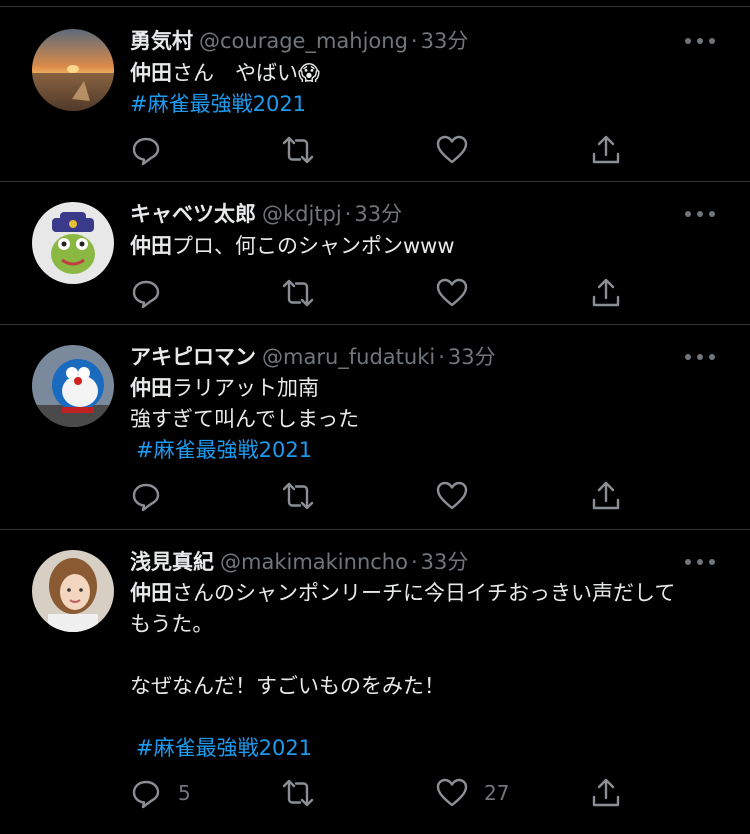  Describe the element at coordinates (245, 388) in the screenshot. I see `text-line: ラリアット加南` at that location.